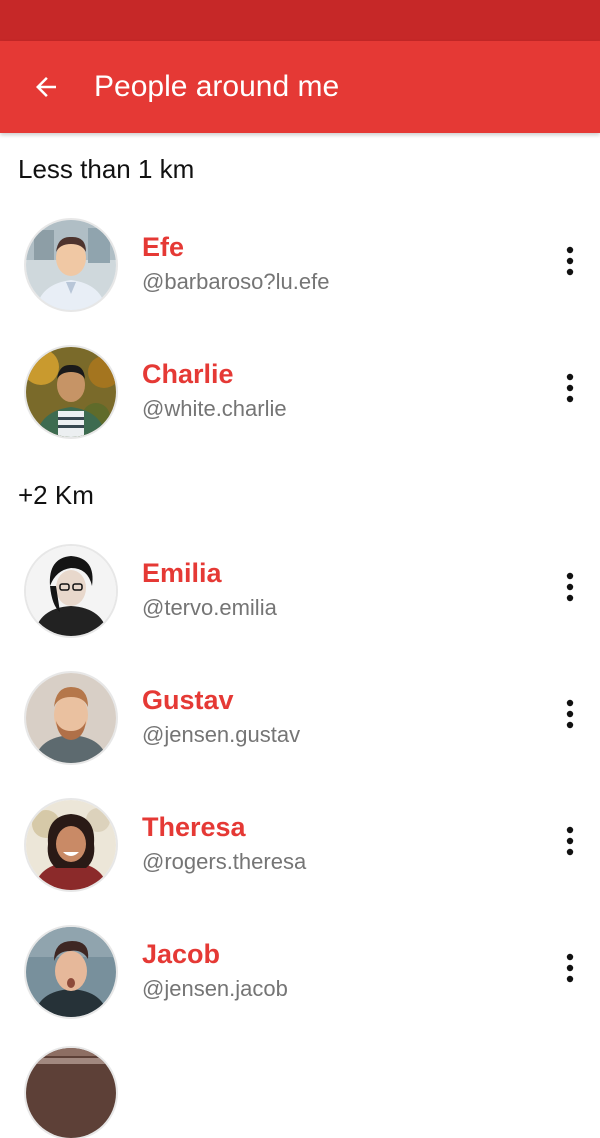 The image size is (600, 1138). Describe the element at coordinates (236, 281) in the screenshot. I see `person-handle: @barbaroso?lu.efe` at that location.